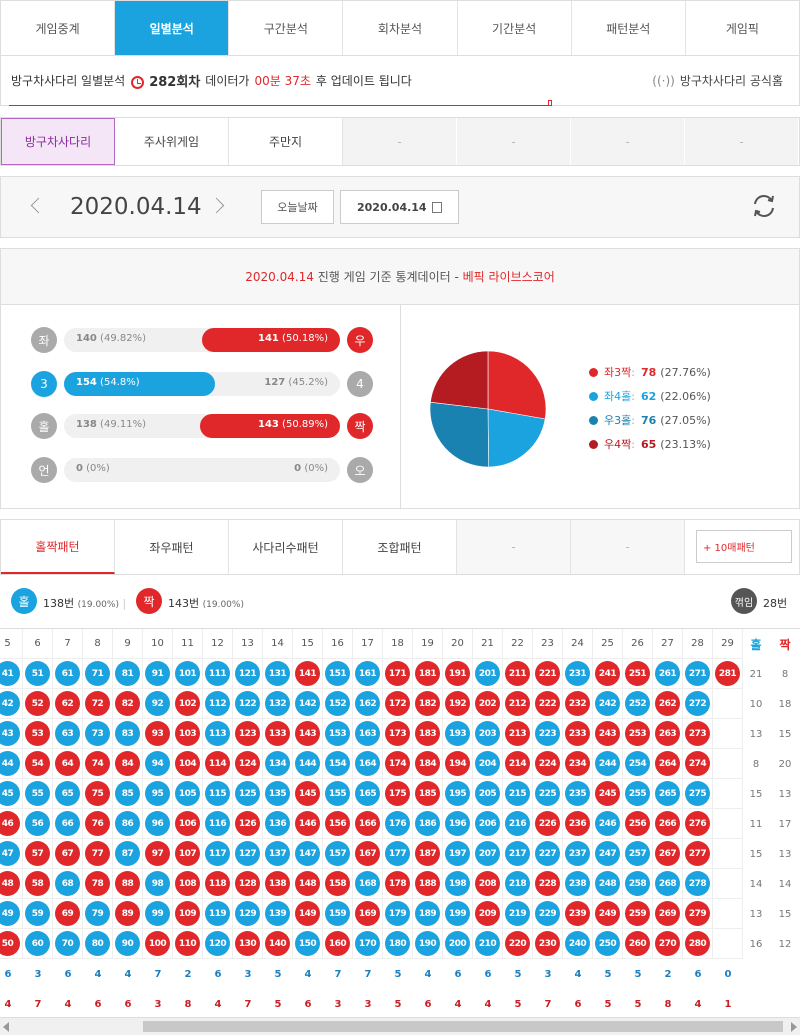 The image size is (800, 1035). Describe the element at coordinates (286, 28) in the screenshot. I see `nav-tab-2: 구간분석` at that location.